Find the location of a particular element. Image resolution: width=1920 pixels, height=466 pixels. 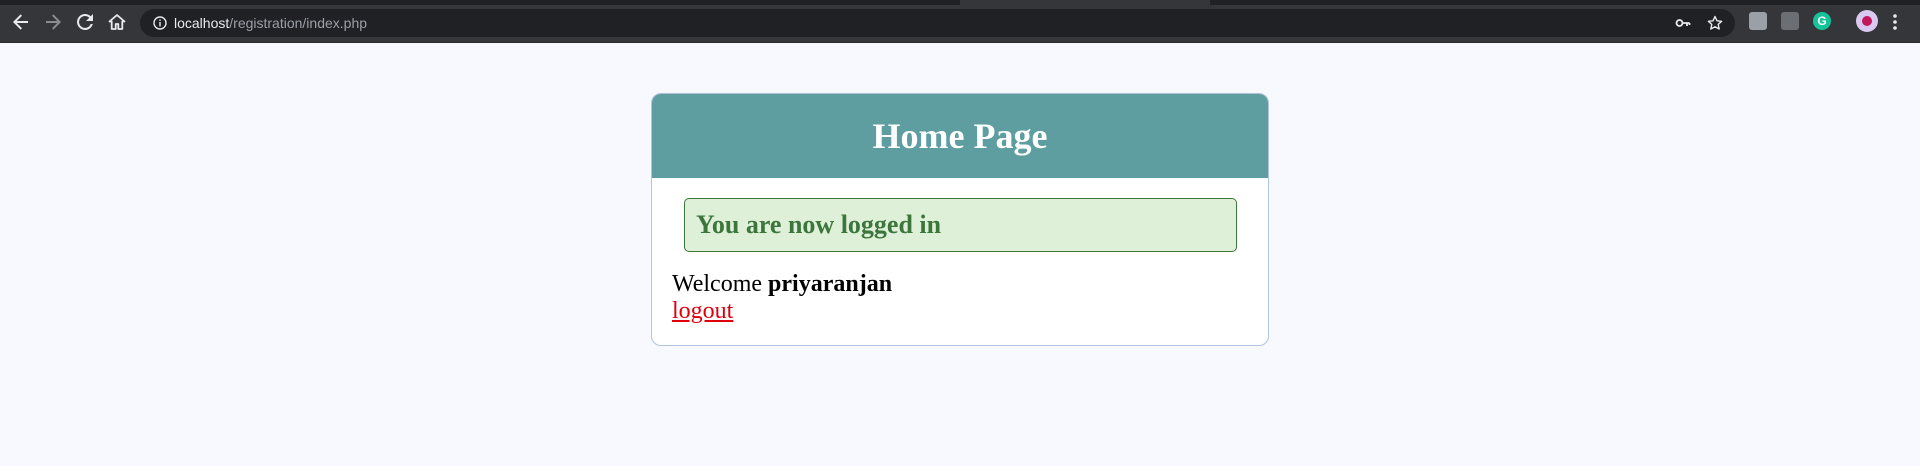

avatar-dot is located at coordinates (1867, 21).